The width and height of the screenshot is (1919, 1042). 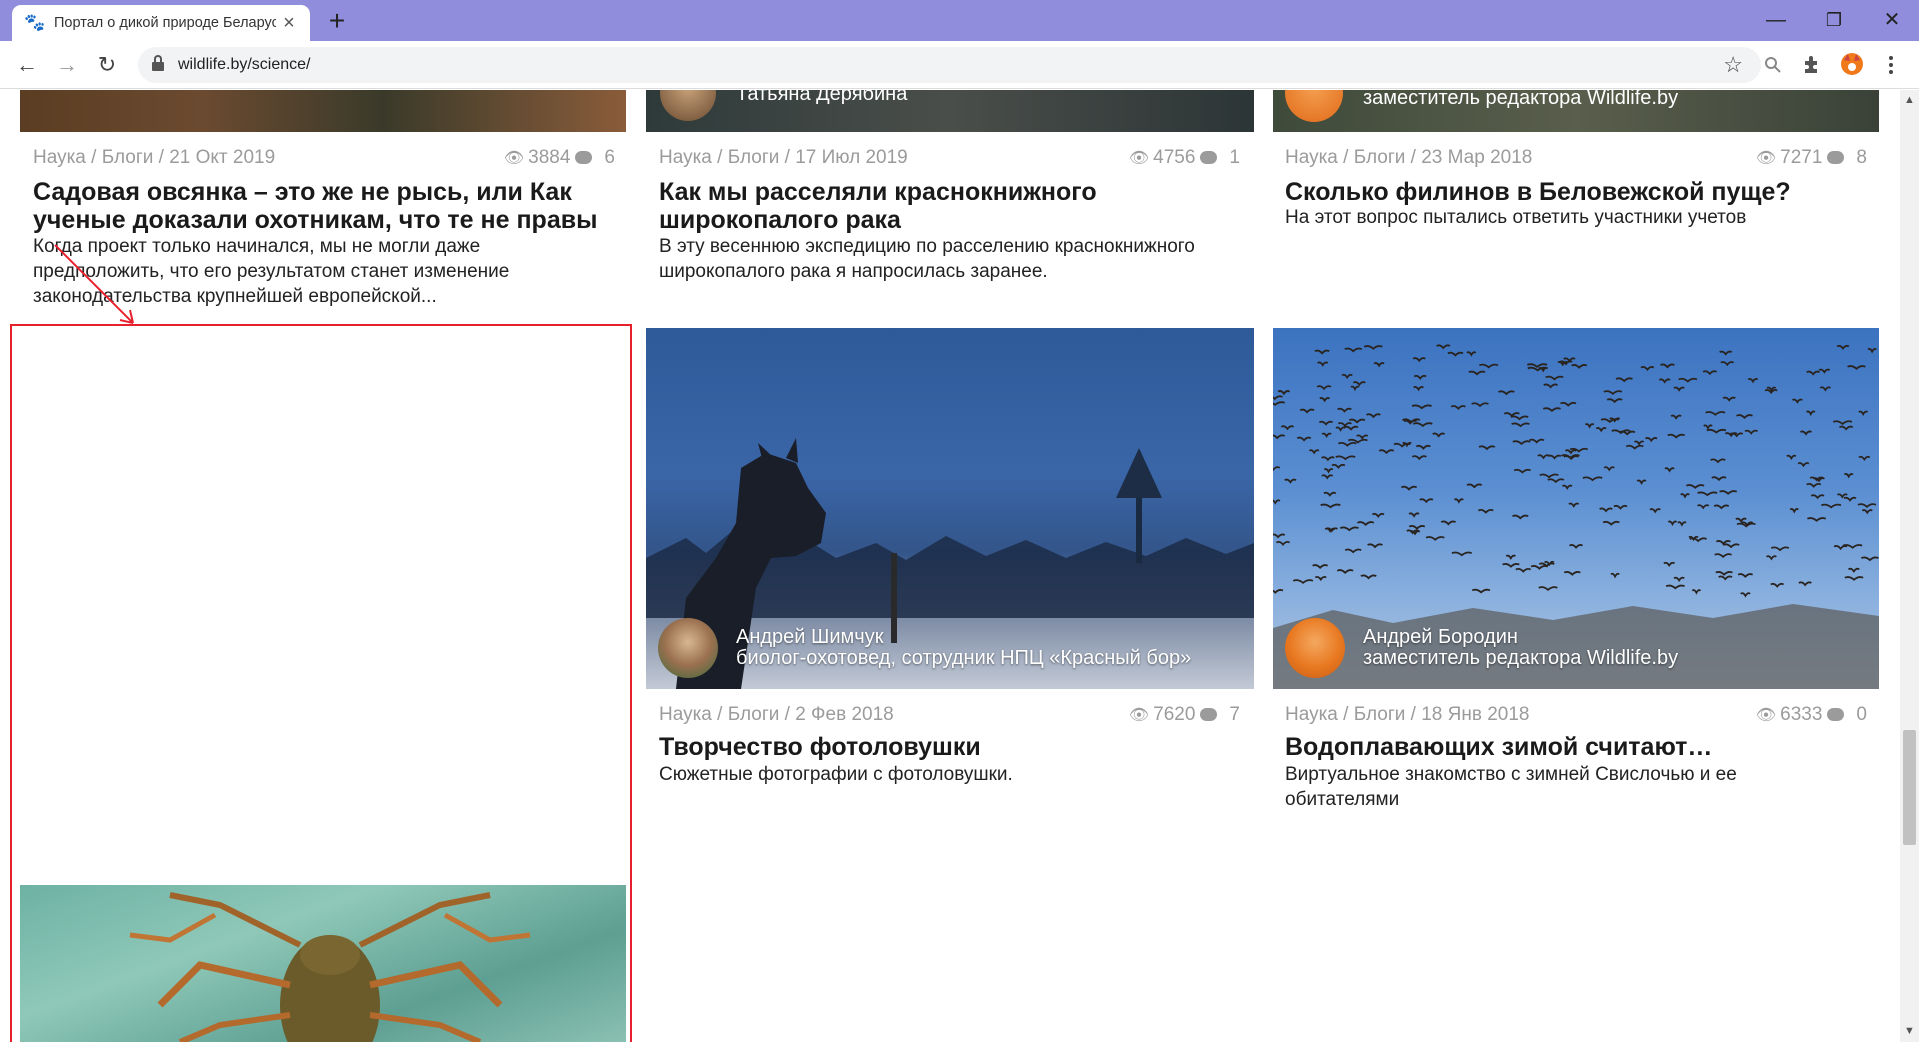 What do you see at coordinates (337, 21) in the screenshot?
I see `new-tab-button: +` at bounding box center [337, 21].